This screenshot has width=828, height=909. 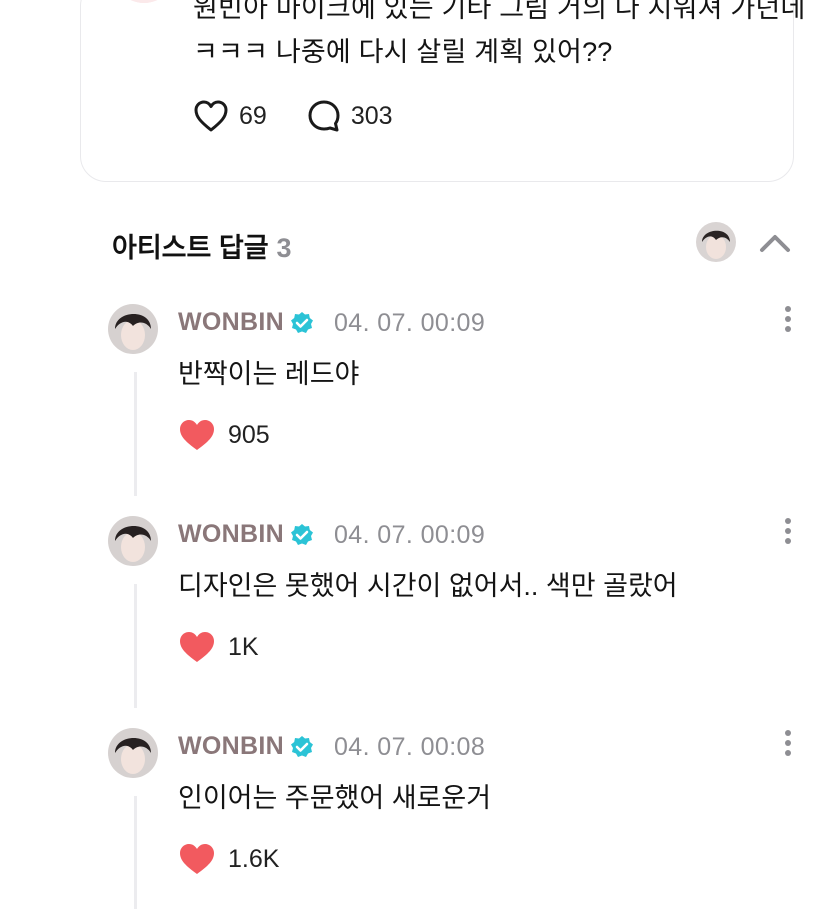 I want to click on reply-text: 반짝이는 레드야, so click(x=269, y=374).